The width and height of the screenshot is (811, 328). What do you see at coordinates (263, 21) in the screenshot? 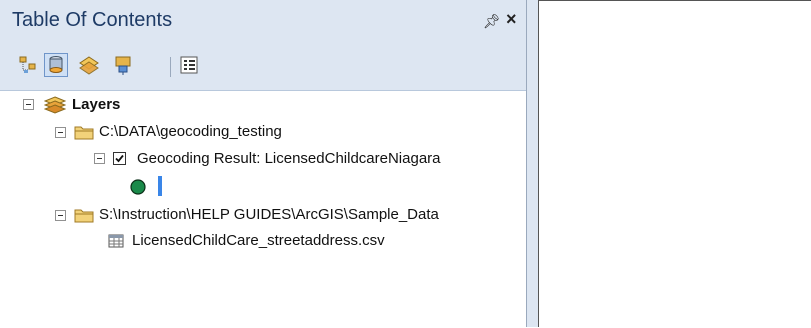
I see `toc-title-bar: Table Of Contents 📌︎ ×` at bounding box center [263, 21].